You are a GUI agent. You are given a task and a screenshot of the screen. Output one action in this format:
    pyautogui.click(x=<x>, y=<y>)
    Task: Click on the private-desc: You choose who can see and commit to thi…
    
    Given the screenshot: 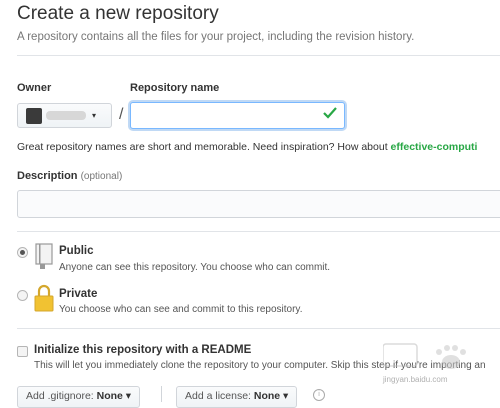 What is the action you would take?
    pyautogui.click(x=181, y=309)
    